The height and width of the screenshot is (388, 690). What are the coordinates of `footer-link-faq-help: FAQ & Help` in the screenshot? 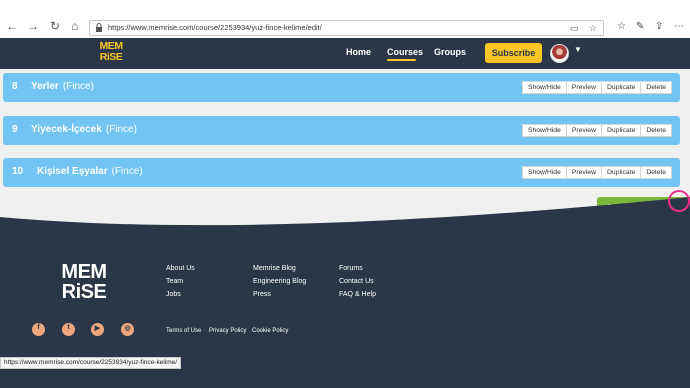 It's located at (357, 294).